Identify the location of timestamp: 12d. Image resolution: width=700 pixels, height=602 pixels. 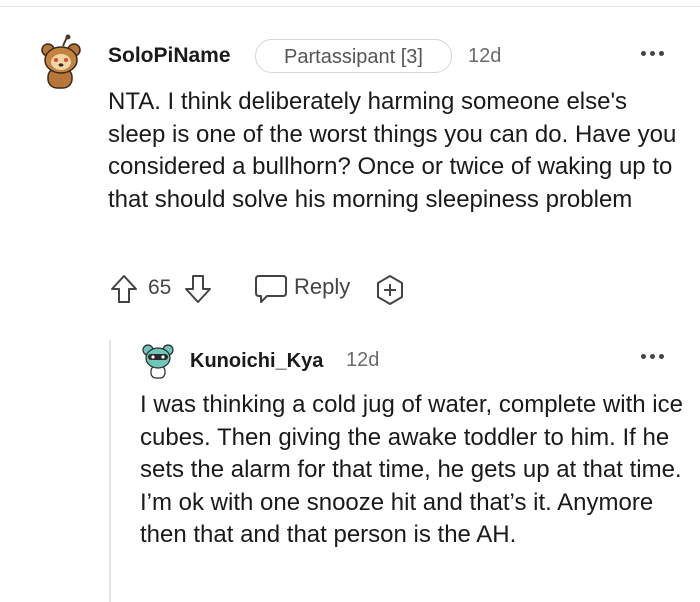
(484, 56).